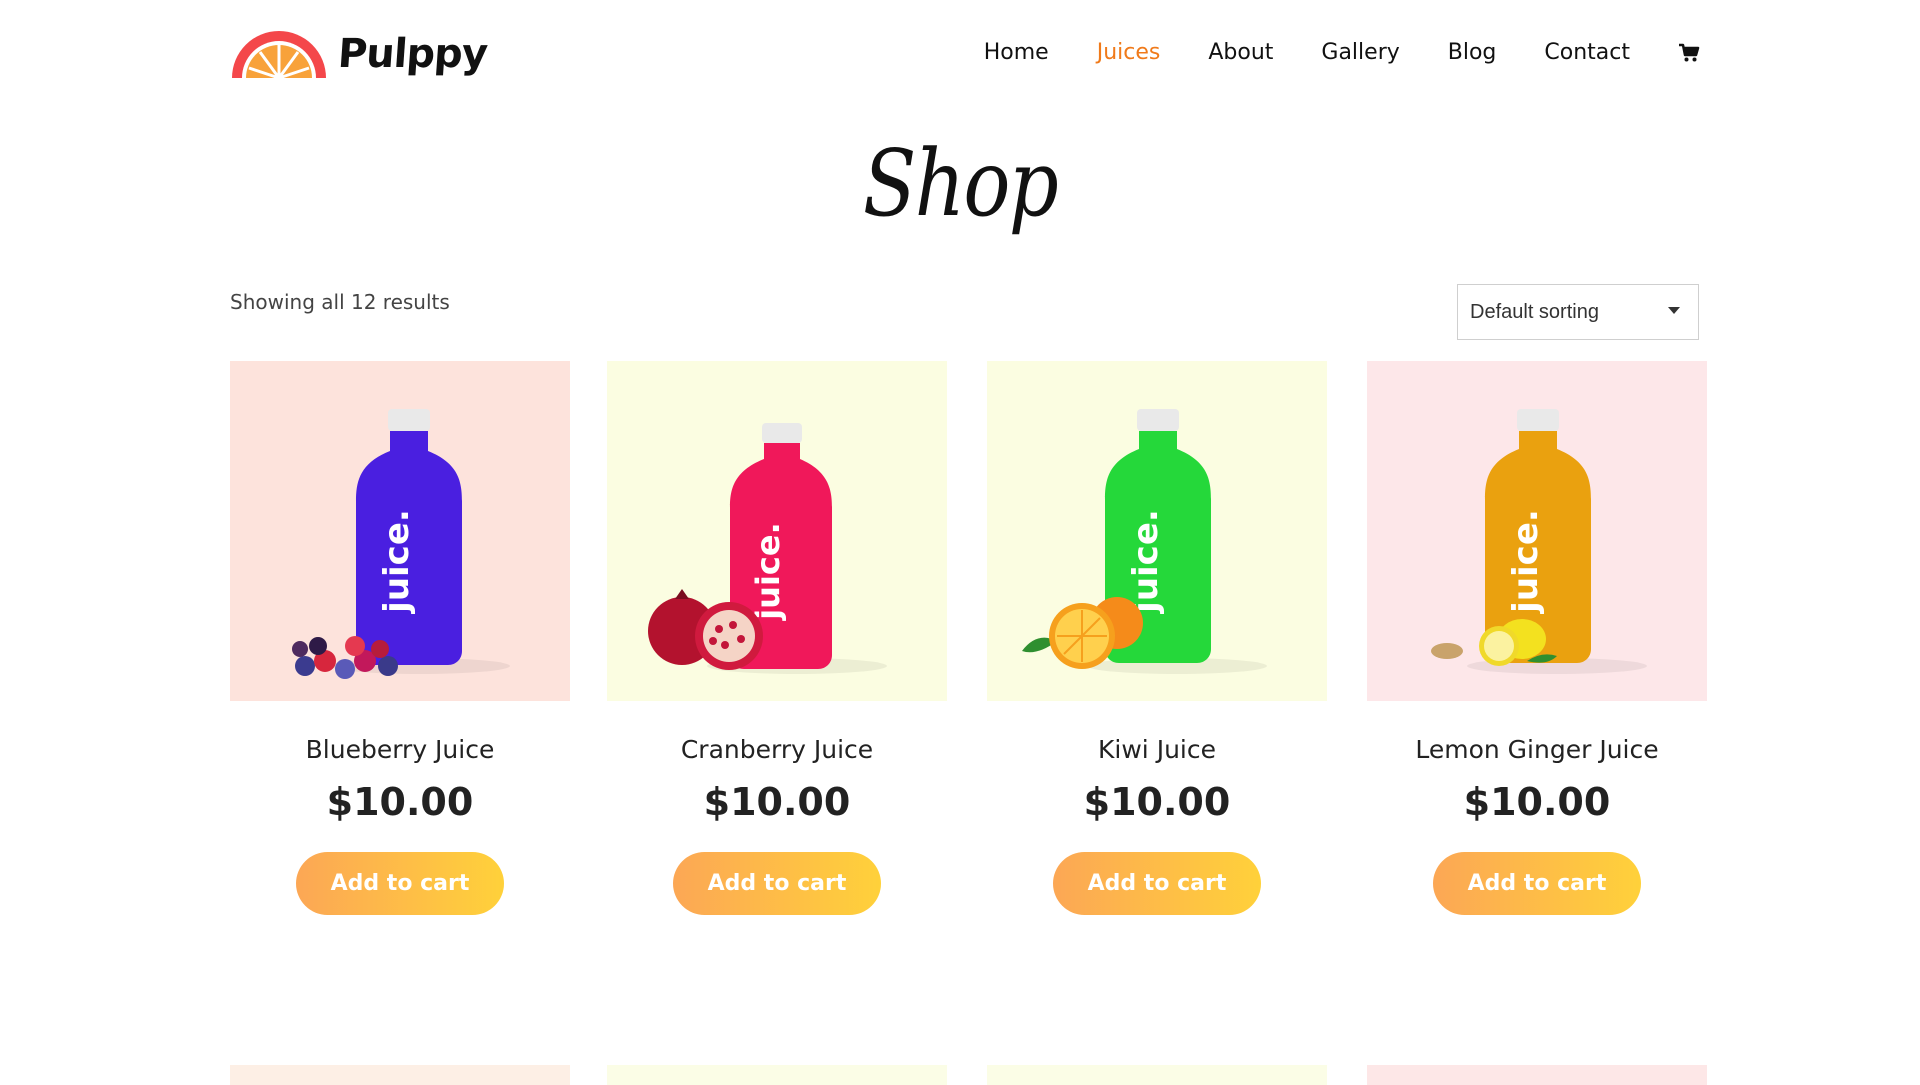 The height and width of the screenshot is (1085, 1920). Describe the element at coordinates (1472, 52) in the screenshot. I see `nav-item-blog: Blog` at that location.